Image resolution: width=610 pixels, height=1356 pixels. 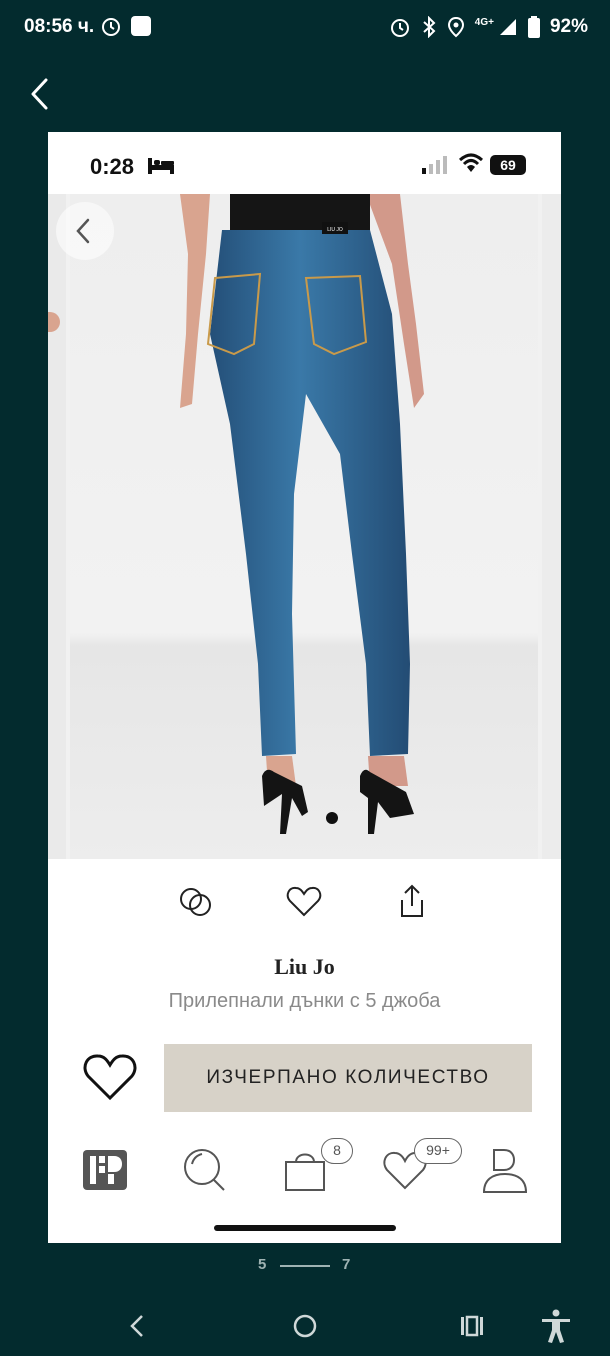 I want to click on product-actions, so click(x=304, y=902).